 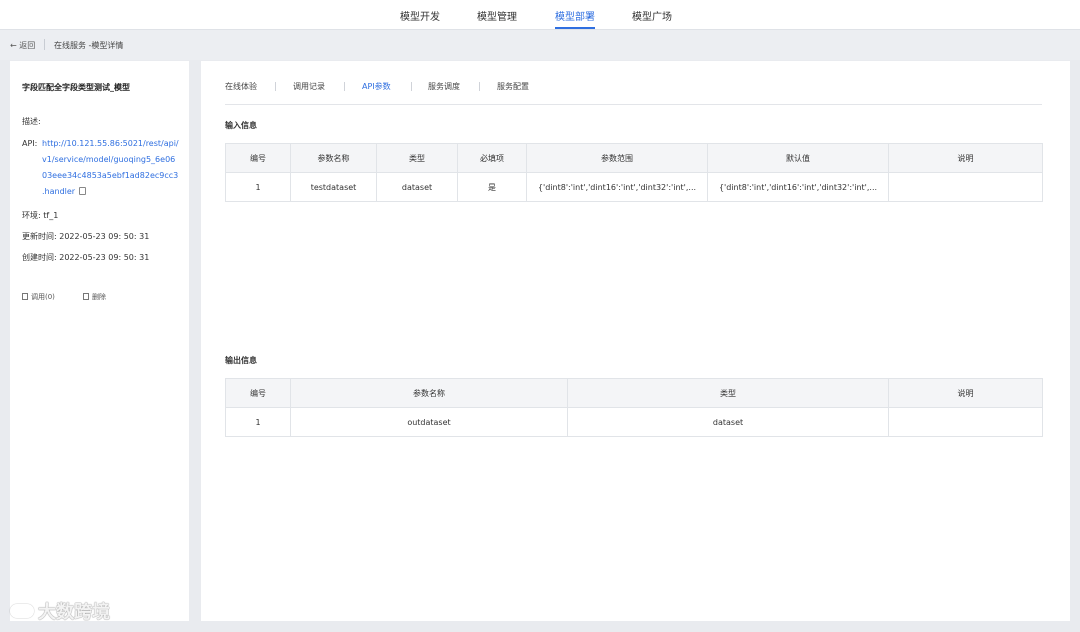 I want to click on description-label: 描述:, so click(x=31, y=121).